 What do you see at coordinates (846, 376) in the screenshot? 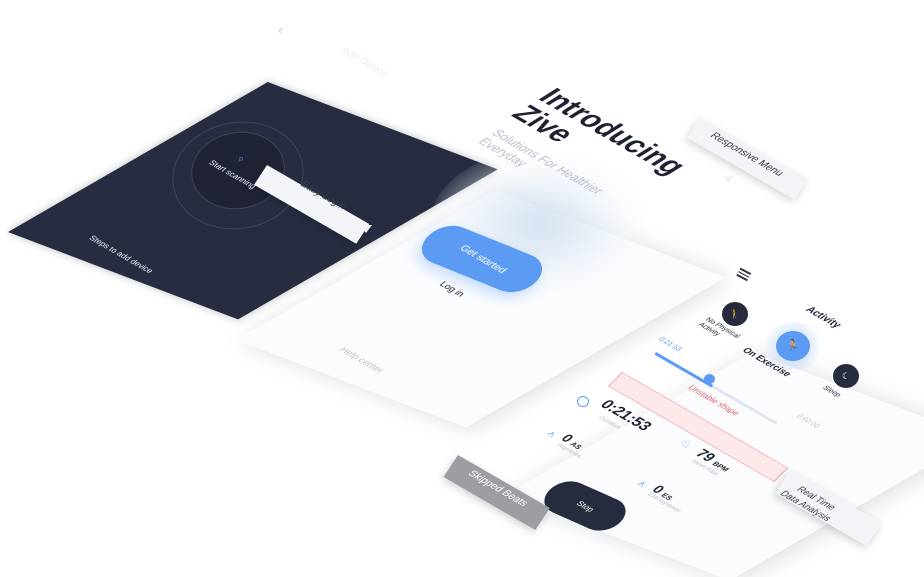
I see `moon-icon: ☾` at bounding box center [846, 376].